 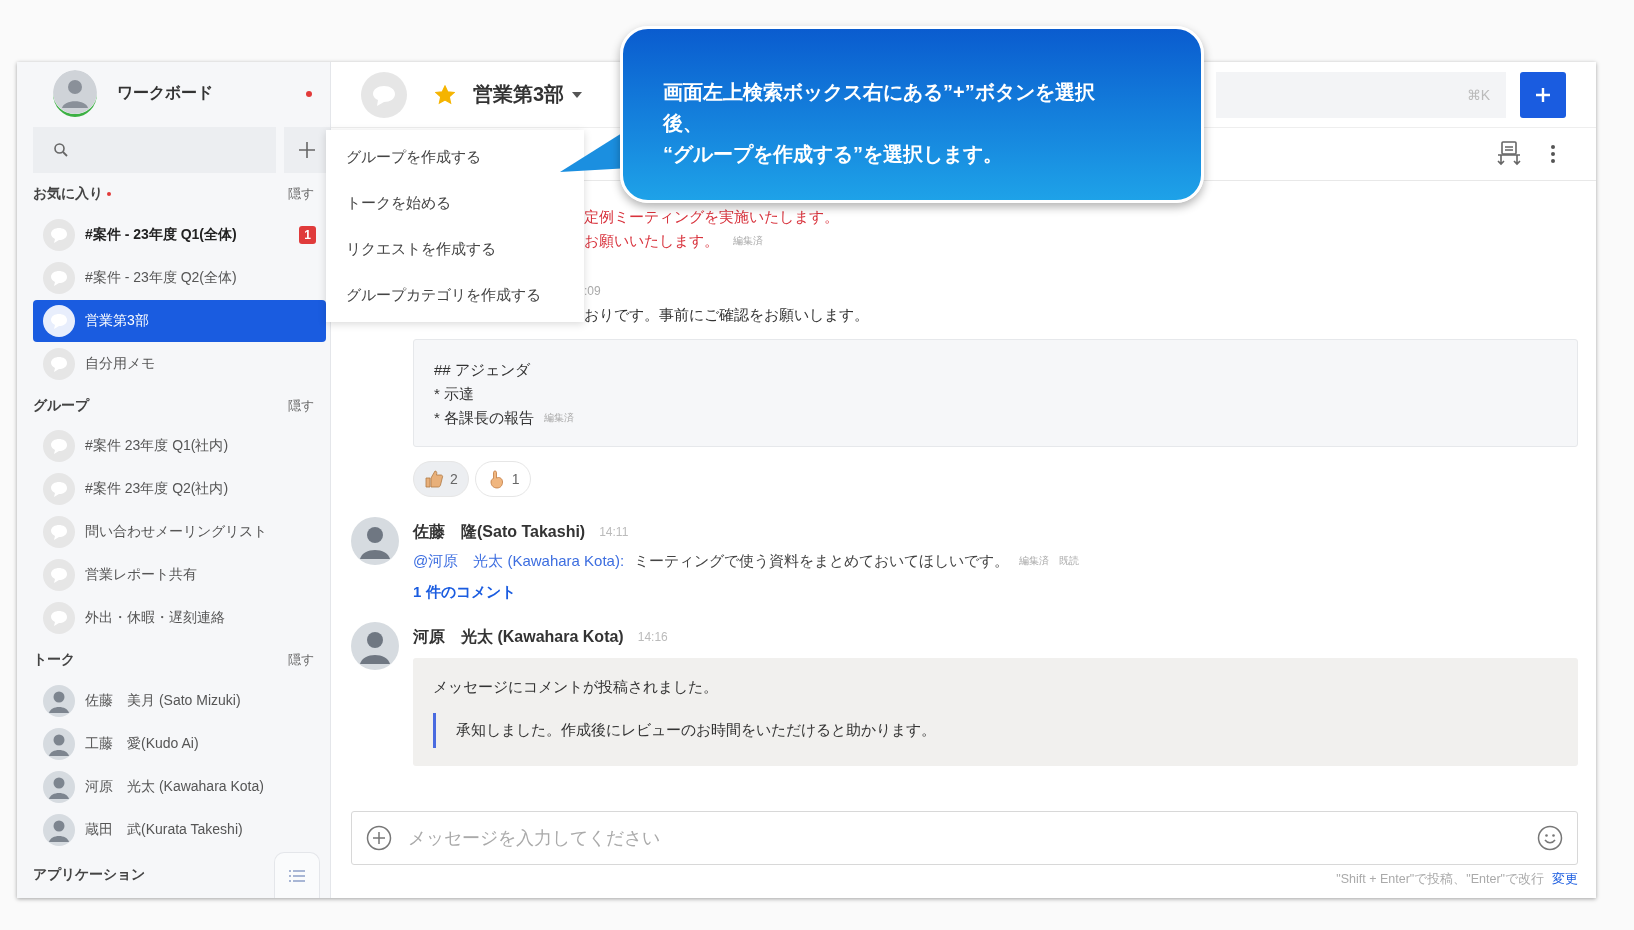 What do you see at coordinates (502, 479) in the screenshot?
I see `reaction-button: 1` at bounding box center [502, 479].